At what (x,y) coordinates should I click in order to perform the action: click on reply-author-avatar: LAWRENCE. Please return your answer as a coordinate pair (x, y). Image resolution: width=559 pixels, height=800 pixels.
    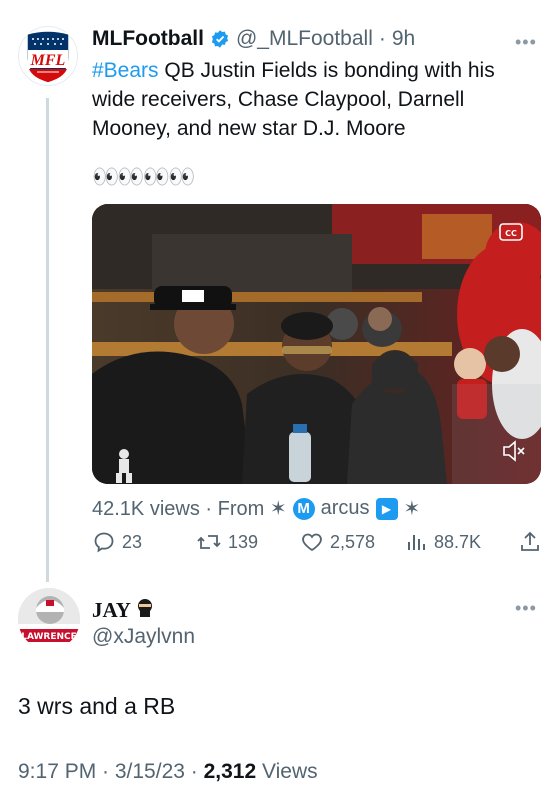
    Looking at the image, I should click on (49, 619).